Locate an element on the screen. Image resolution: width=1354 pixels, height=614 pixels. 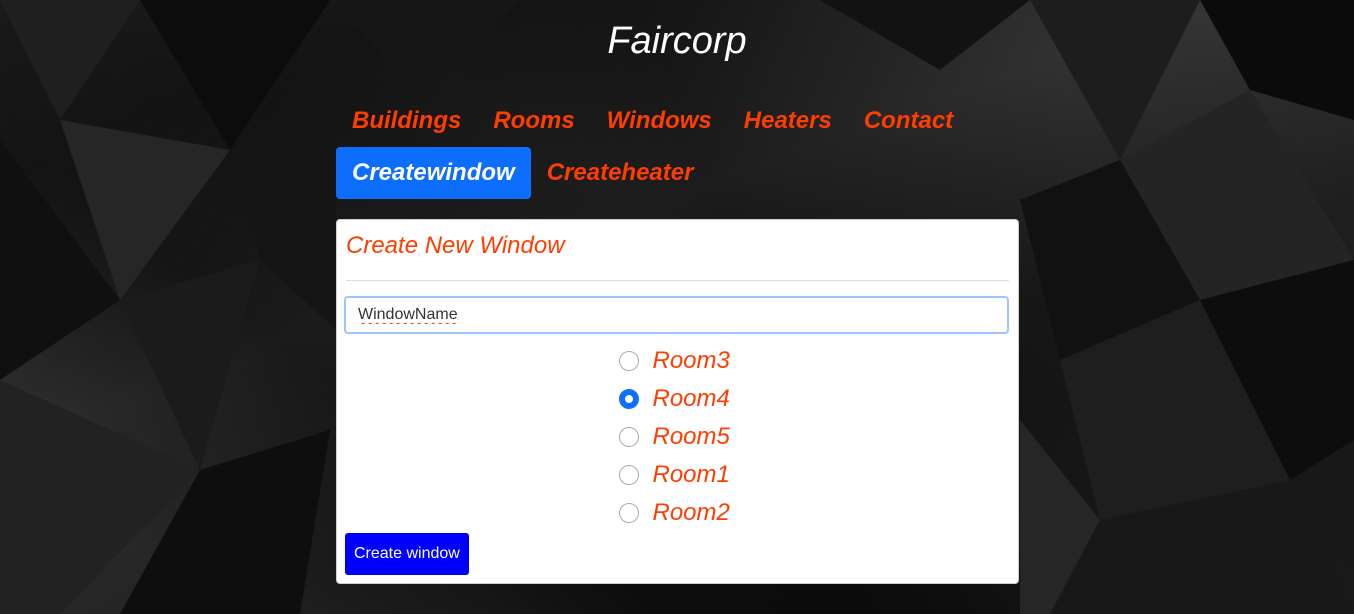
room-option: Room1 is located at coordinates (677, 475).